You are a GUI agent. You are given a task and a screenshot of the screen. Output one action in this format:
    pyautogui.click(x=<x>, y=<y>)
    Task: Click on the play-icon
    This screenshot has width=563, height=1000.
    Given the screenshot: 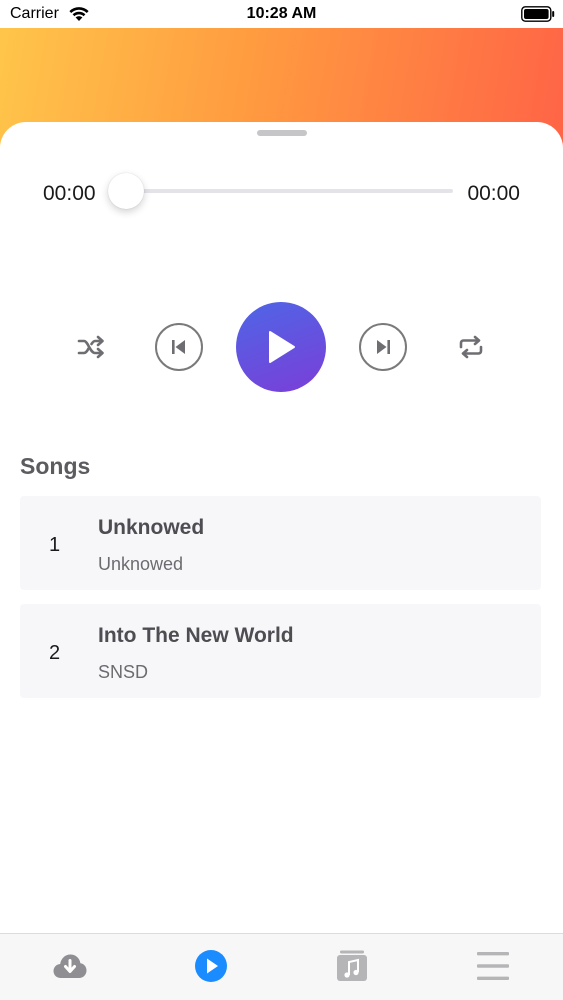 What is the action you would take?
    pyautogui.click(x=282, y=347)
    